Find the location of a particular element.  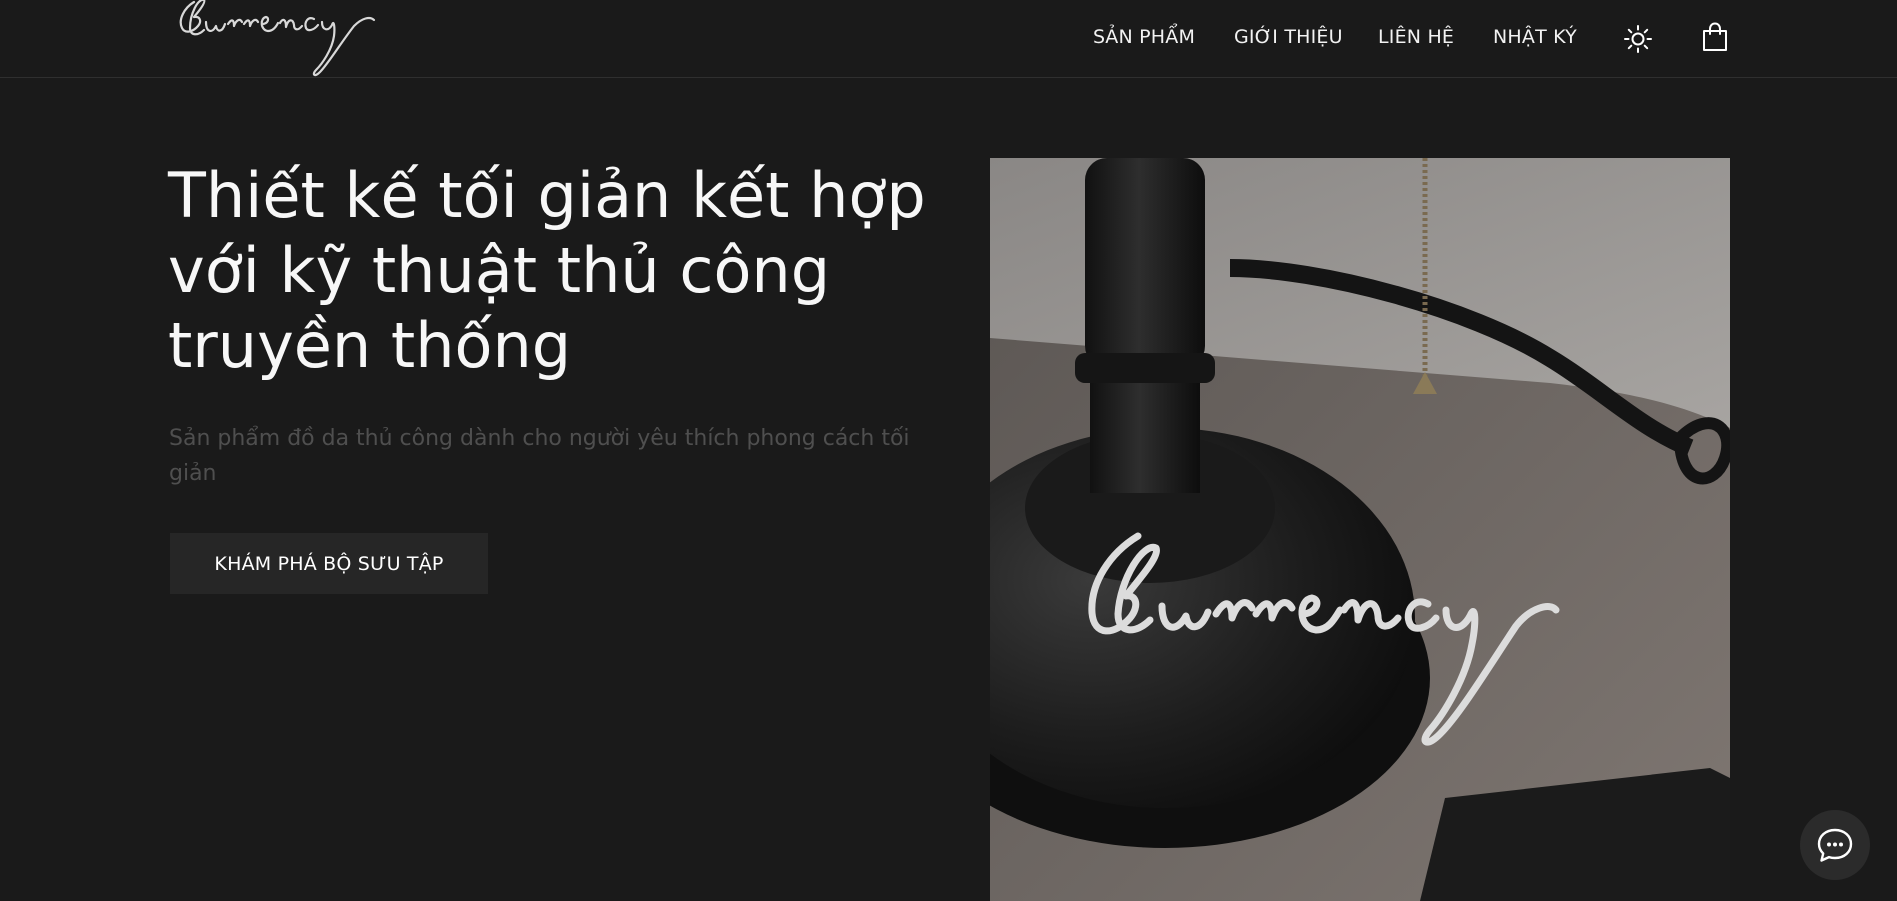

hero-title-line: truyền thống is located at coordinates (370, 345).